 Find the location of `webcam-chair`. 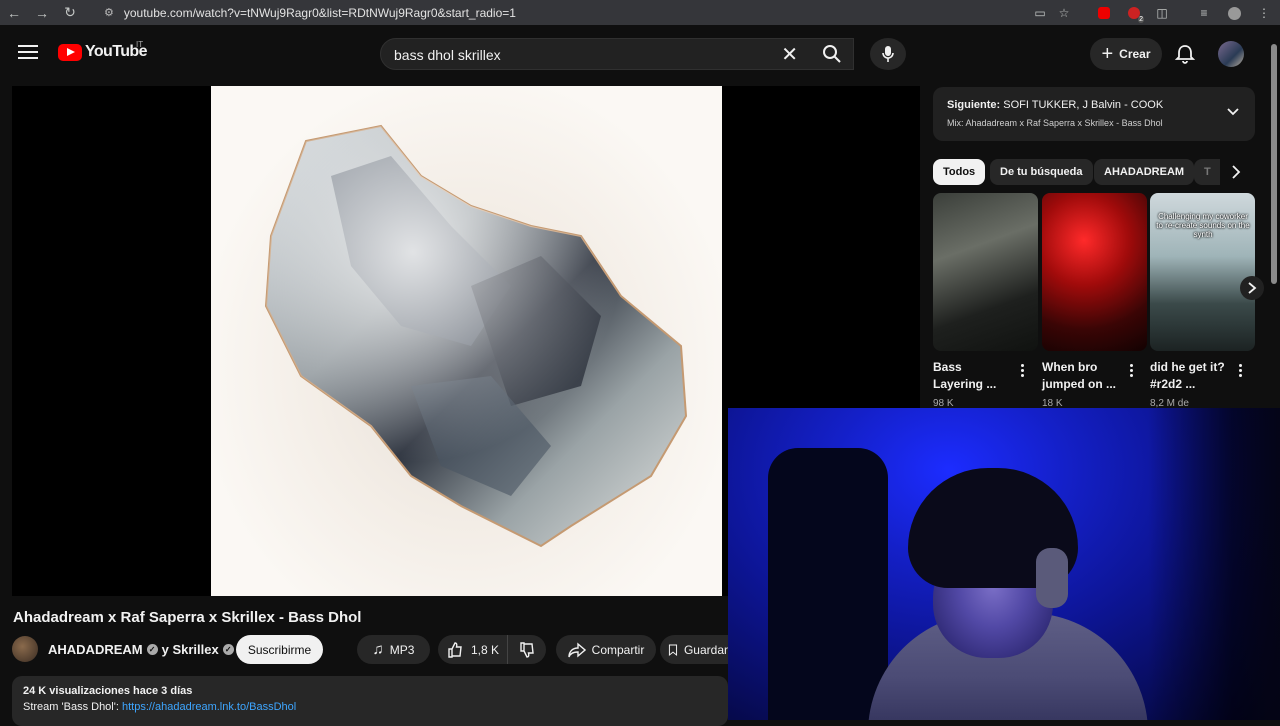

webcam-chair is located at coordinates (828, 584).